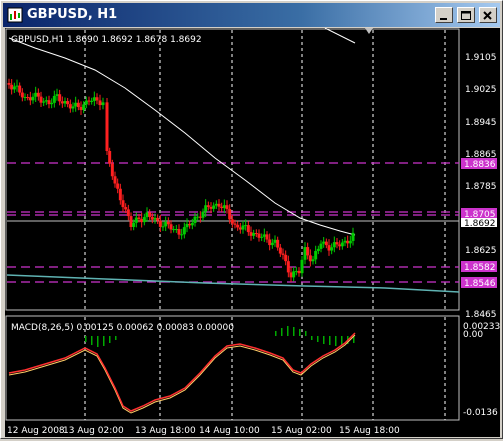  Describe the element at coordinates (340, 35) in the screenshot. I see `moving-average-line-upper` at that location.